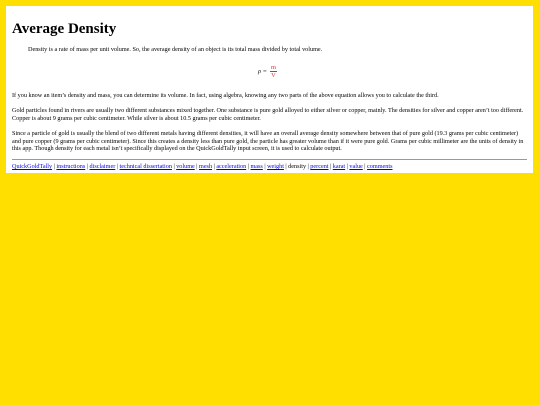 This screenshot has width=540, height=405. What do you see at coordinates (319, 166) in the screenshot?
I see `nav-link-percent: percent` at bounding box center [319, 166].